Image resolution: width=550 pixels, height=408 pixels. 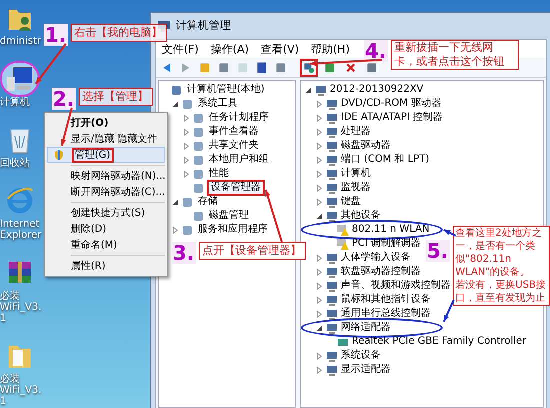 I want to click on menu-item: 打开(O), so click(x=106, y=123).